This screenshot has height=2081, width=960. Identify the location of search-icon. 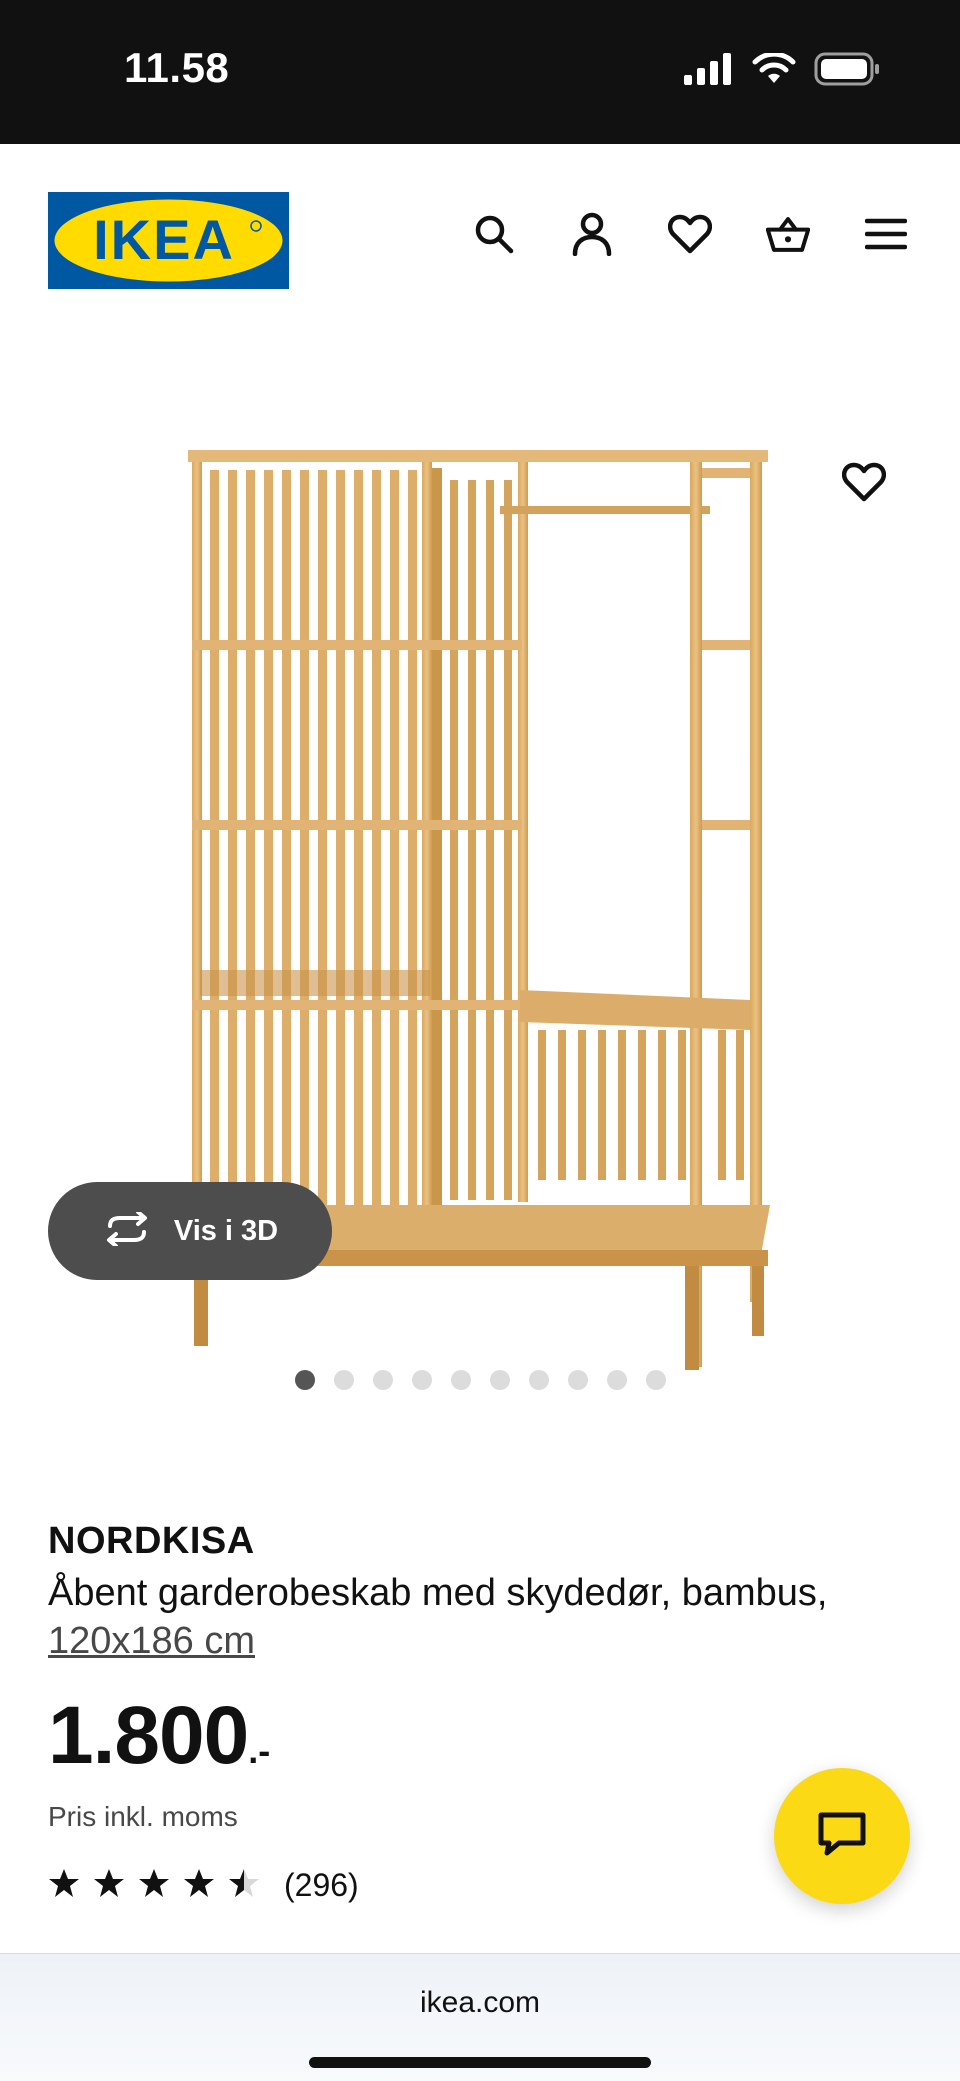
(494, 234).